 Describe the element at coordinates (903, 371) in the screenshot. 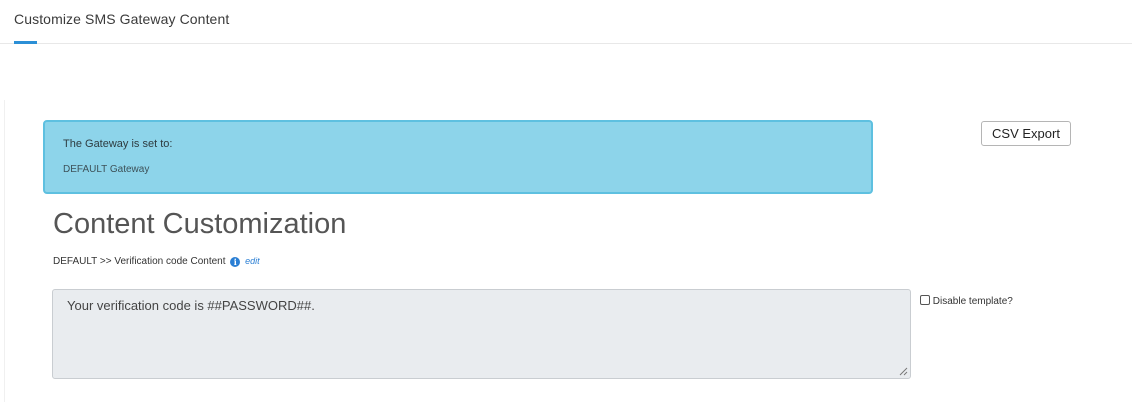

I see `resize-grip-icon` at that location.